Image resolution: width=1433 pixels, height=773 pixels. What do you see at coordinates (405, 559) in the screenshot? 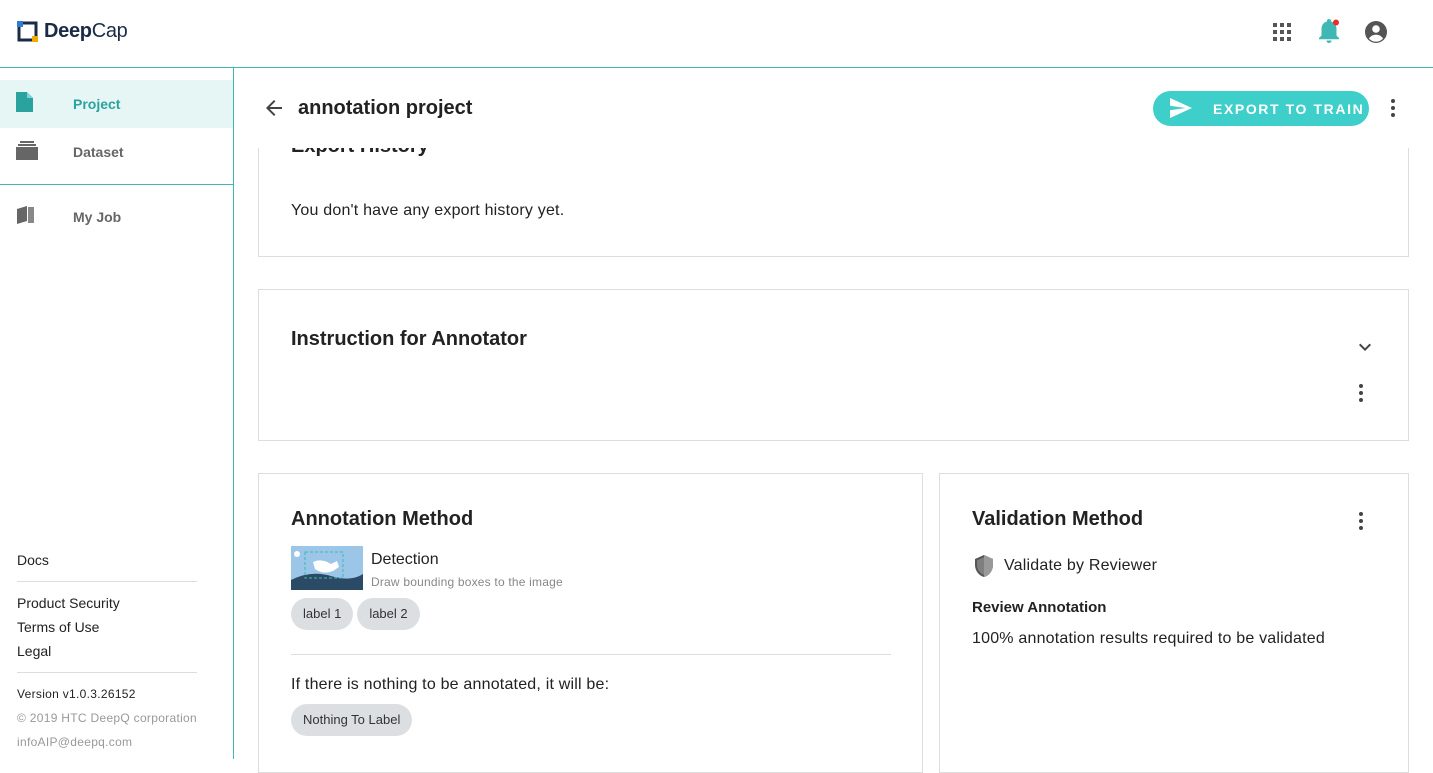
I see `detection-method-name: Detection` at bounding box center [405, 559].